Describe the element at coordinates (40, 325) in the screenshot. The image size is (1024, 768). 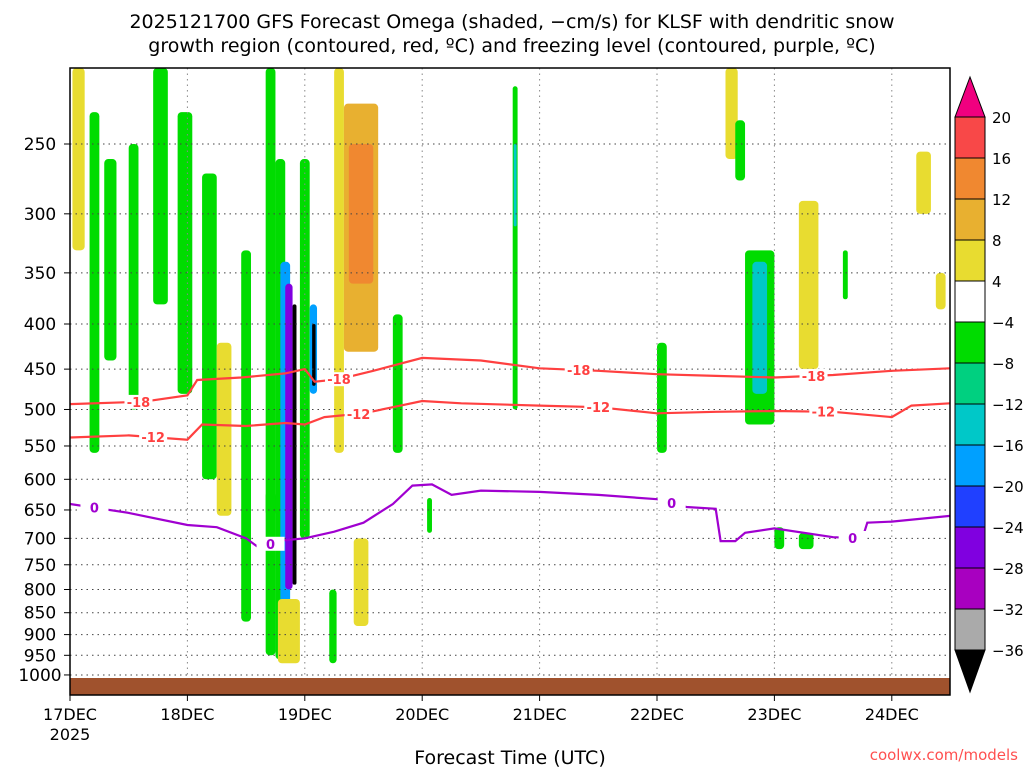
I see `y-tick-label: 400` at that location.